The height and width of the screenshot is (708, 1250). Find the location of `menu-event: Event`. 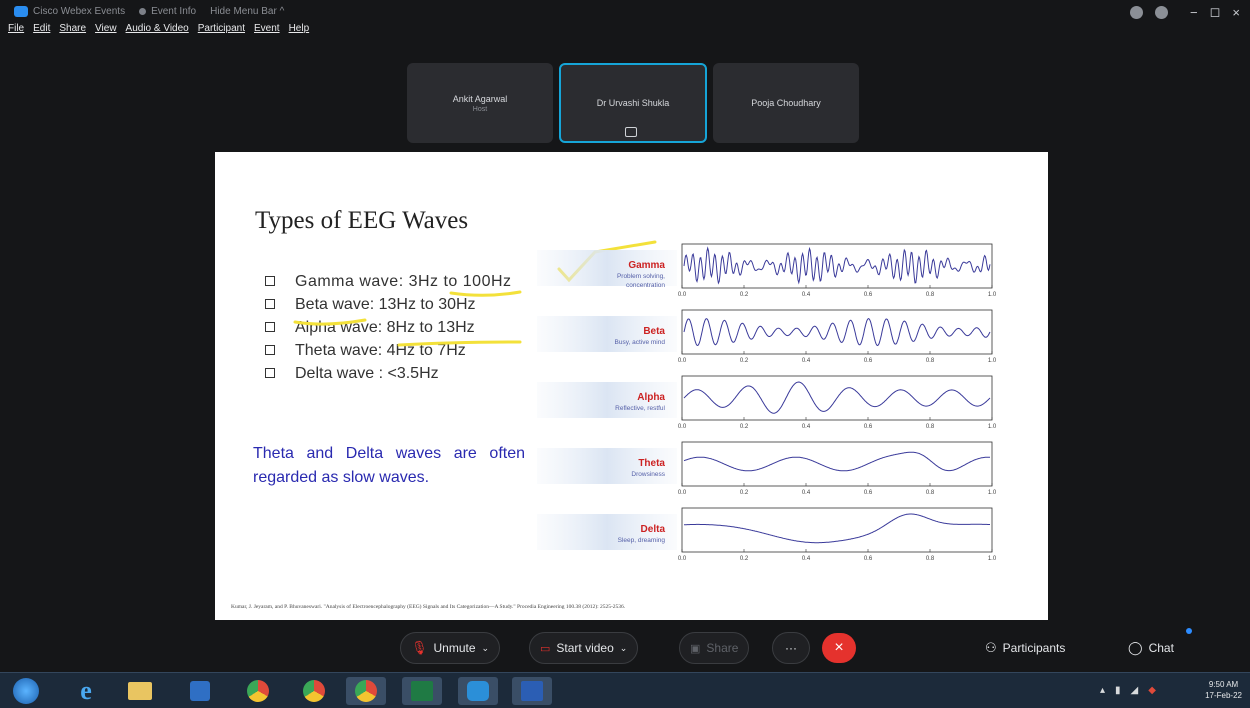

menu-event: Event is located at coordinates (267, 28).